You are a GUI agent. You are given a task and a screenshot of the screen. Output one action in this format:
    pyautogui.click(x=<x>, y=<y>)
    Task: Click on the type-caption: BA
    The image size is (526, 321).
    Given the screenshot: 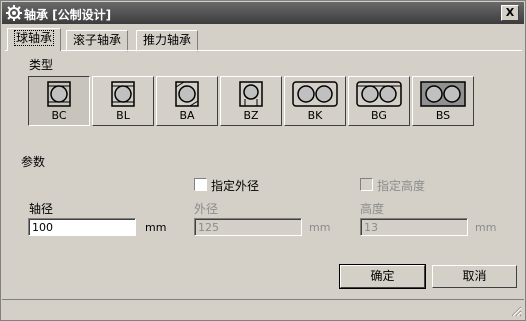 What is the action you would take?
    pyautogui.click(x=187, y=115)
    